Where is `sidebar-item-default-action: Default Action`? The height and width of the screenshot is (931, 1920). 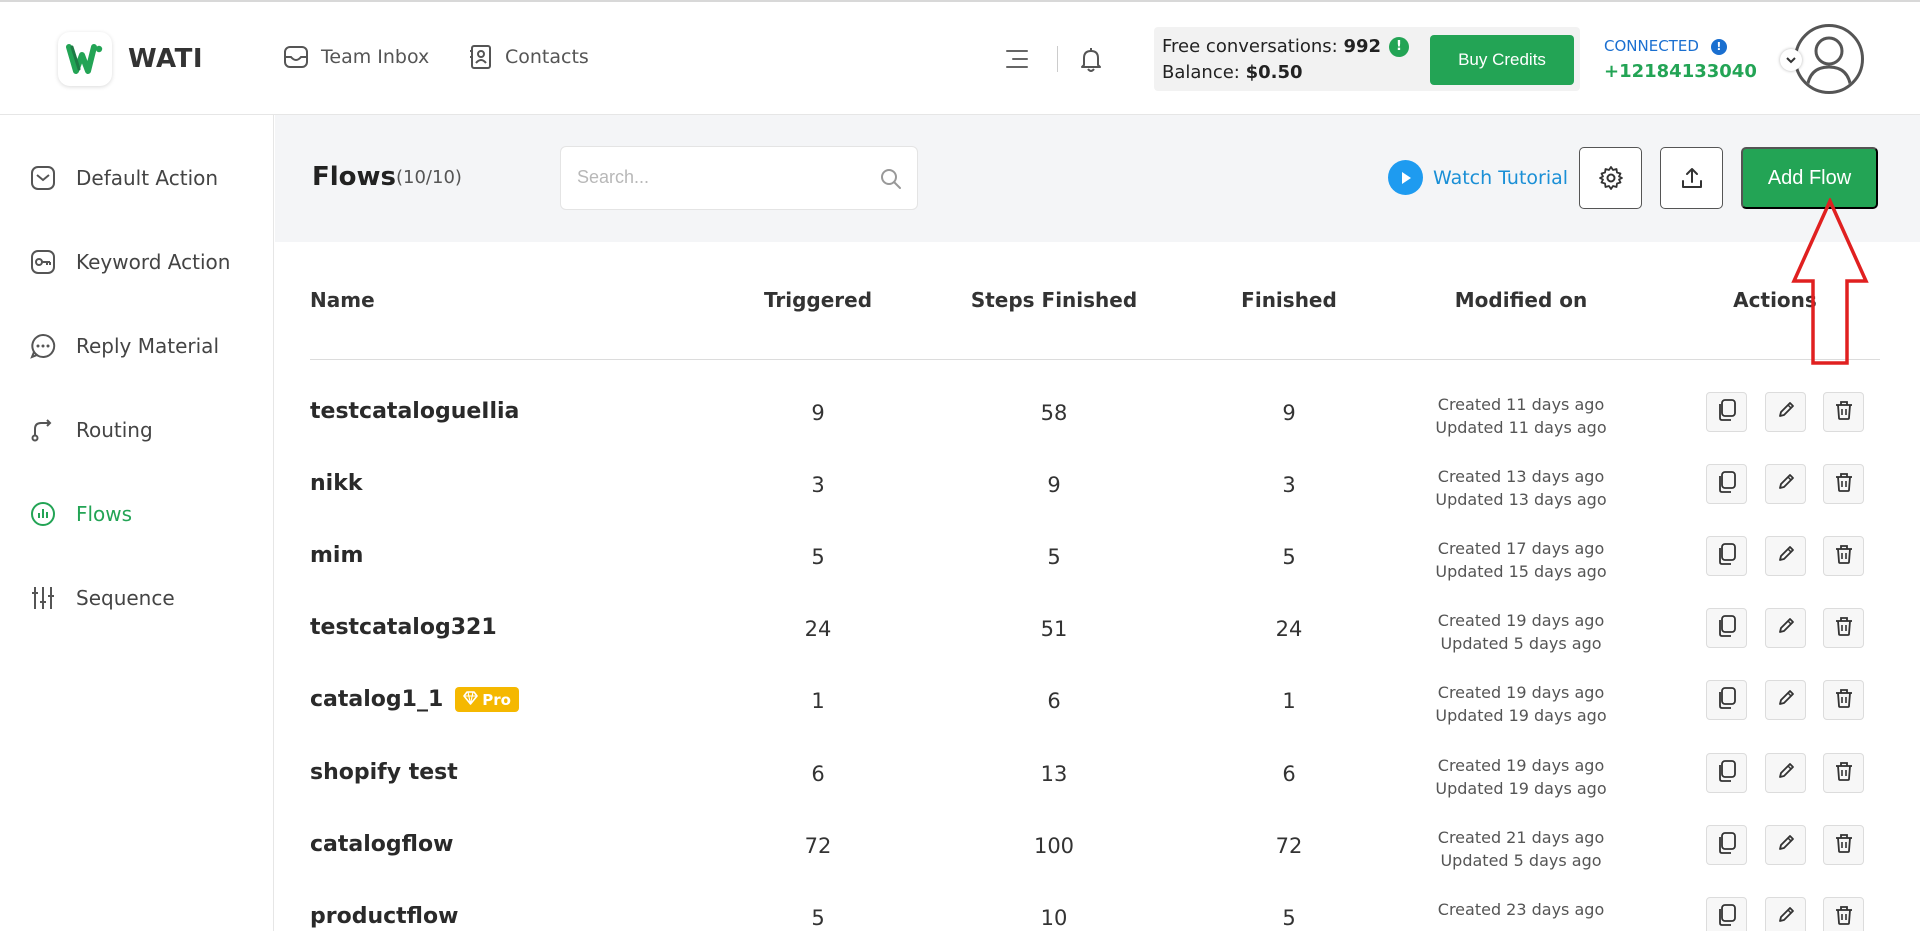
sidebar-item-default-action: Default Action is located at coordinates (124, 178).